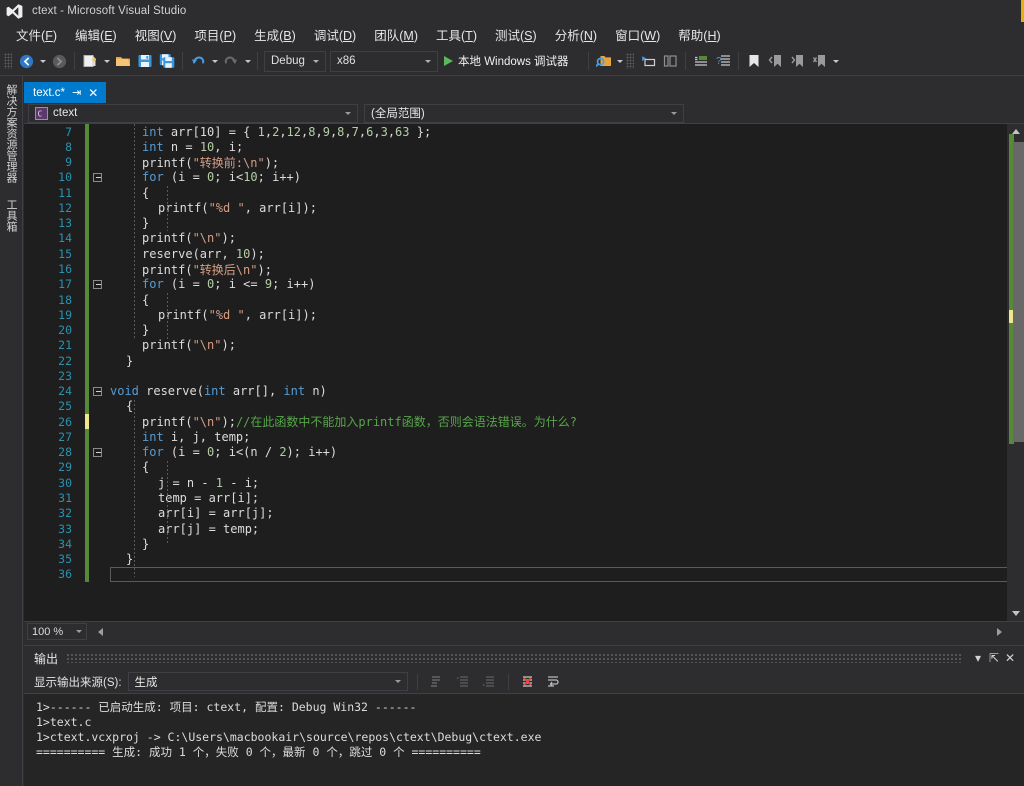  I want to click on navigation-member-dropdown: (全局范围), so click(524, 113).